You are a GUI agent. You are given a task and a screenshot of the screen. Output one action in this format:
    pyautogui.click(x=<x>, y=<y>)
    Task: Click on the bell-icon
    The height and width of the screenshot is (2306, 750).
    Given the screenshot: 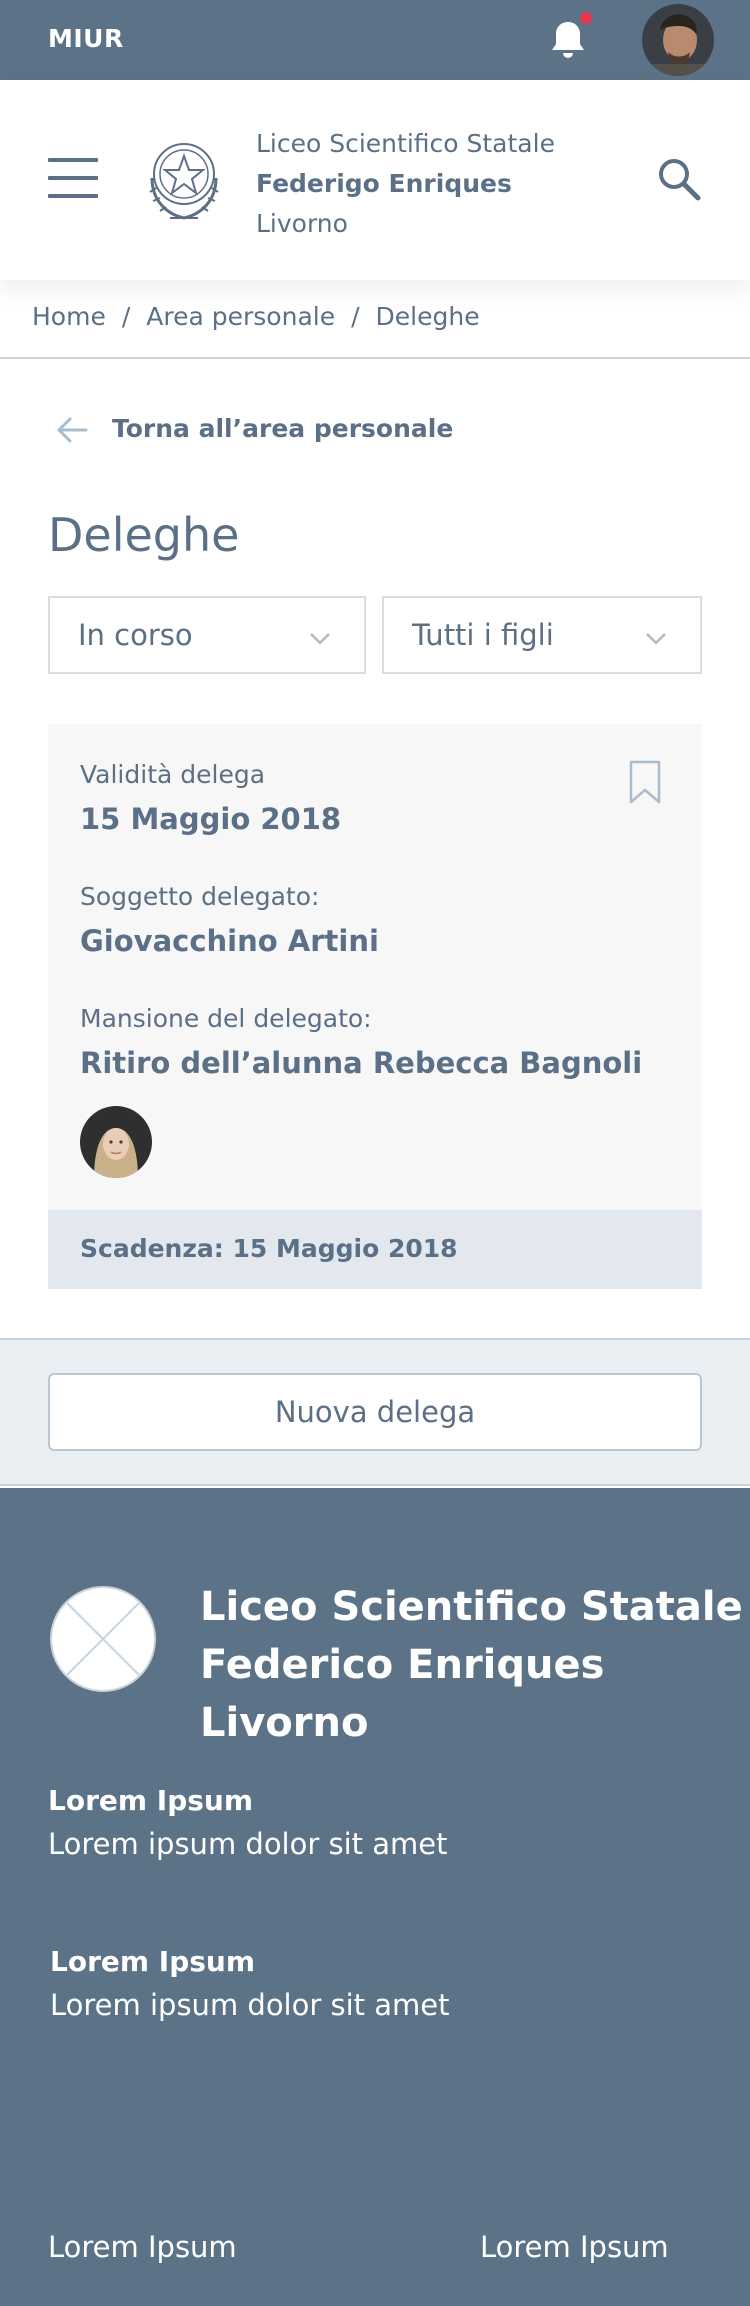 What is the action you would take?
    pyautogui.click(x=568, y=40)
    